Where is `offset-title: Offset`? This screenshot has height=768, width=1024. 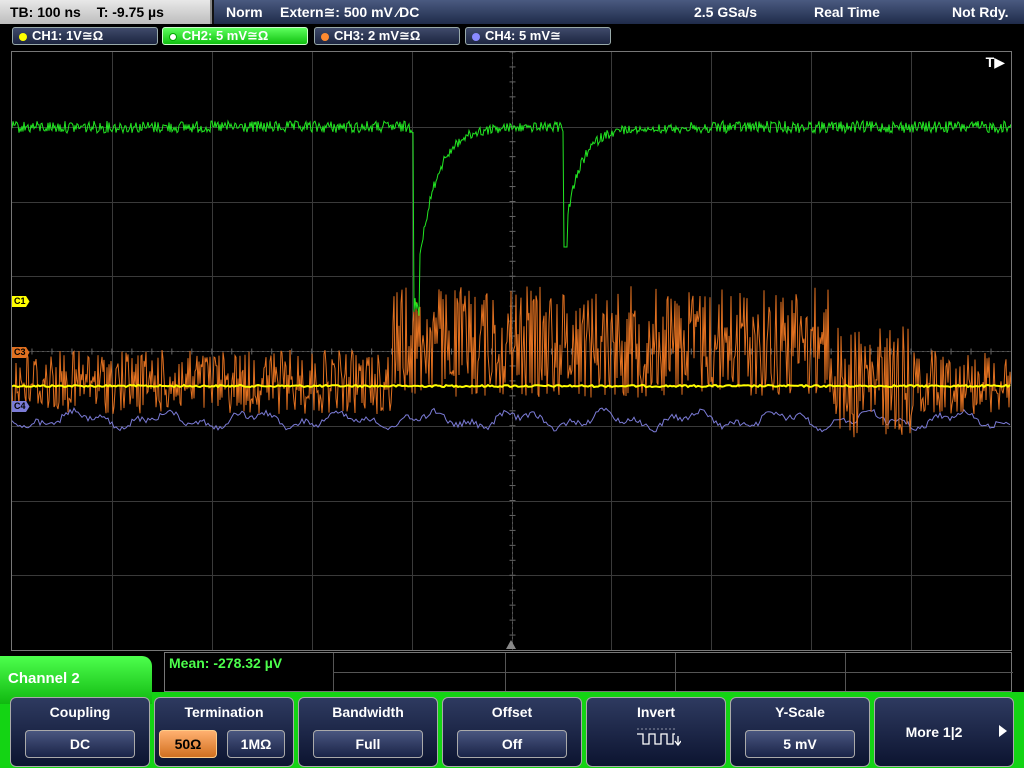 offset-title: Offset is located at coordinates (512, 712).